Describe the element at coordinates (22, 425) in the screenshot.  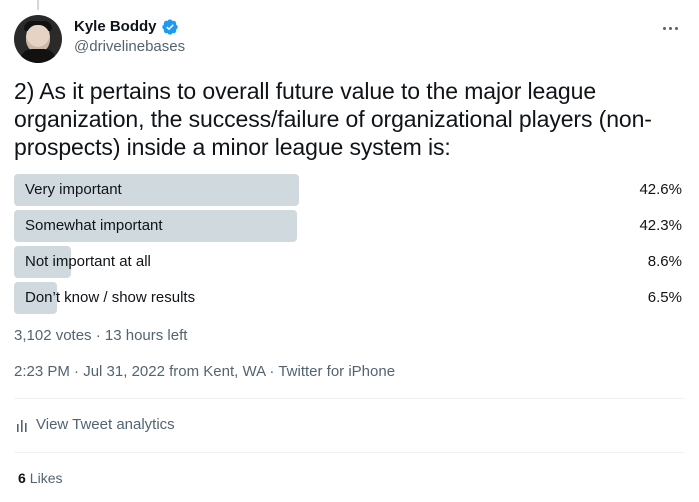
I see `bar-chart-icon` at that location.